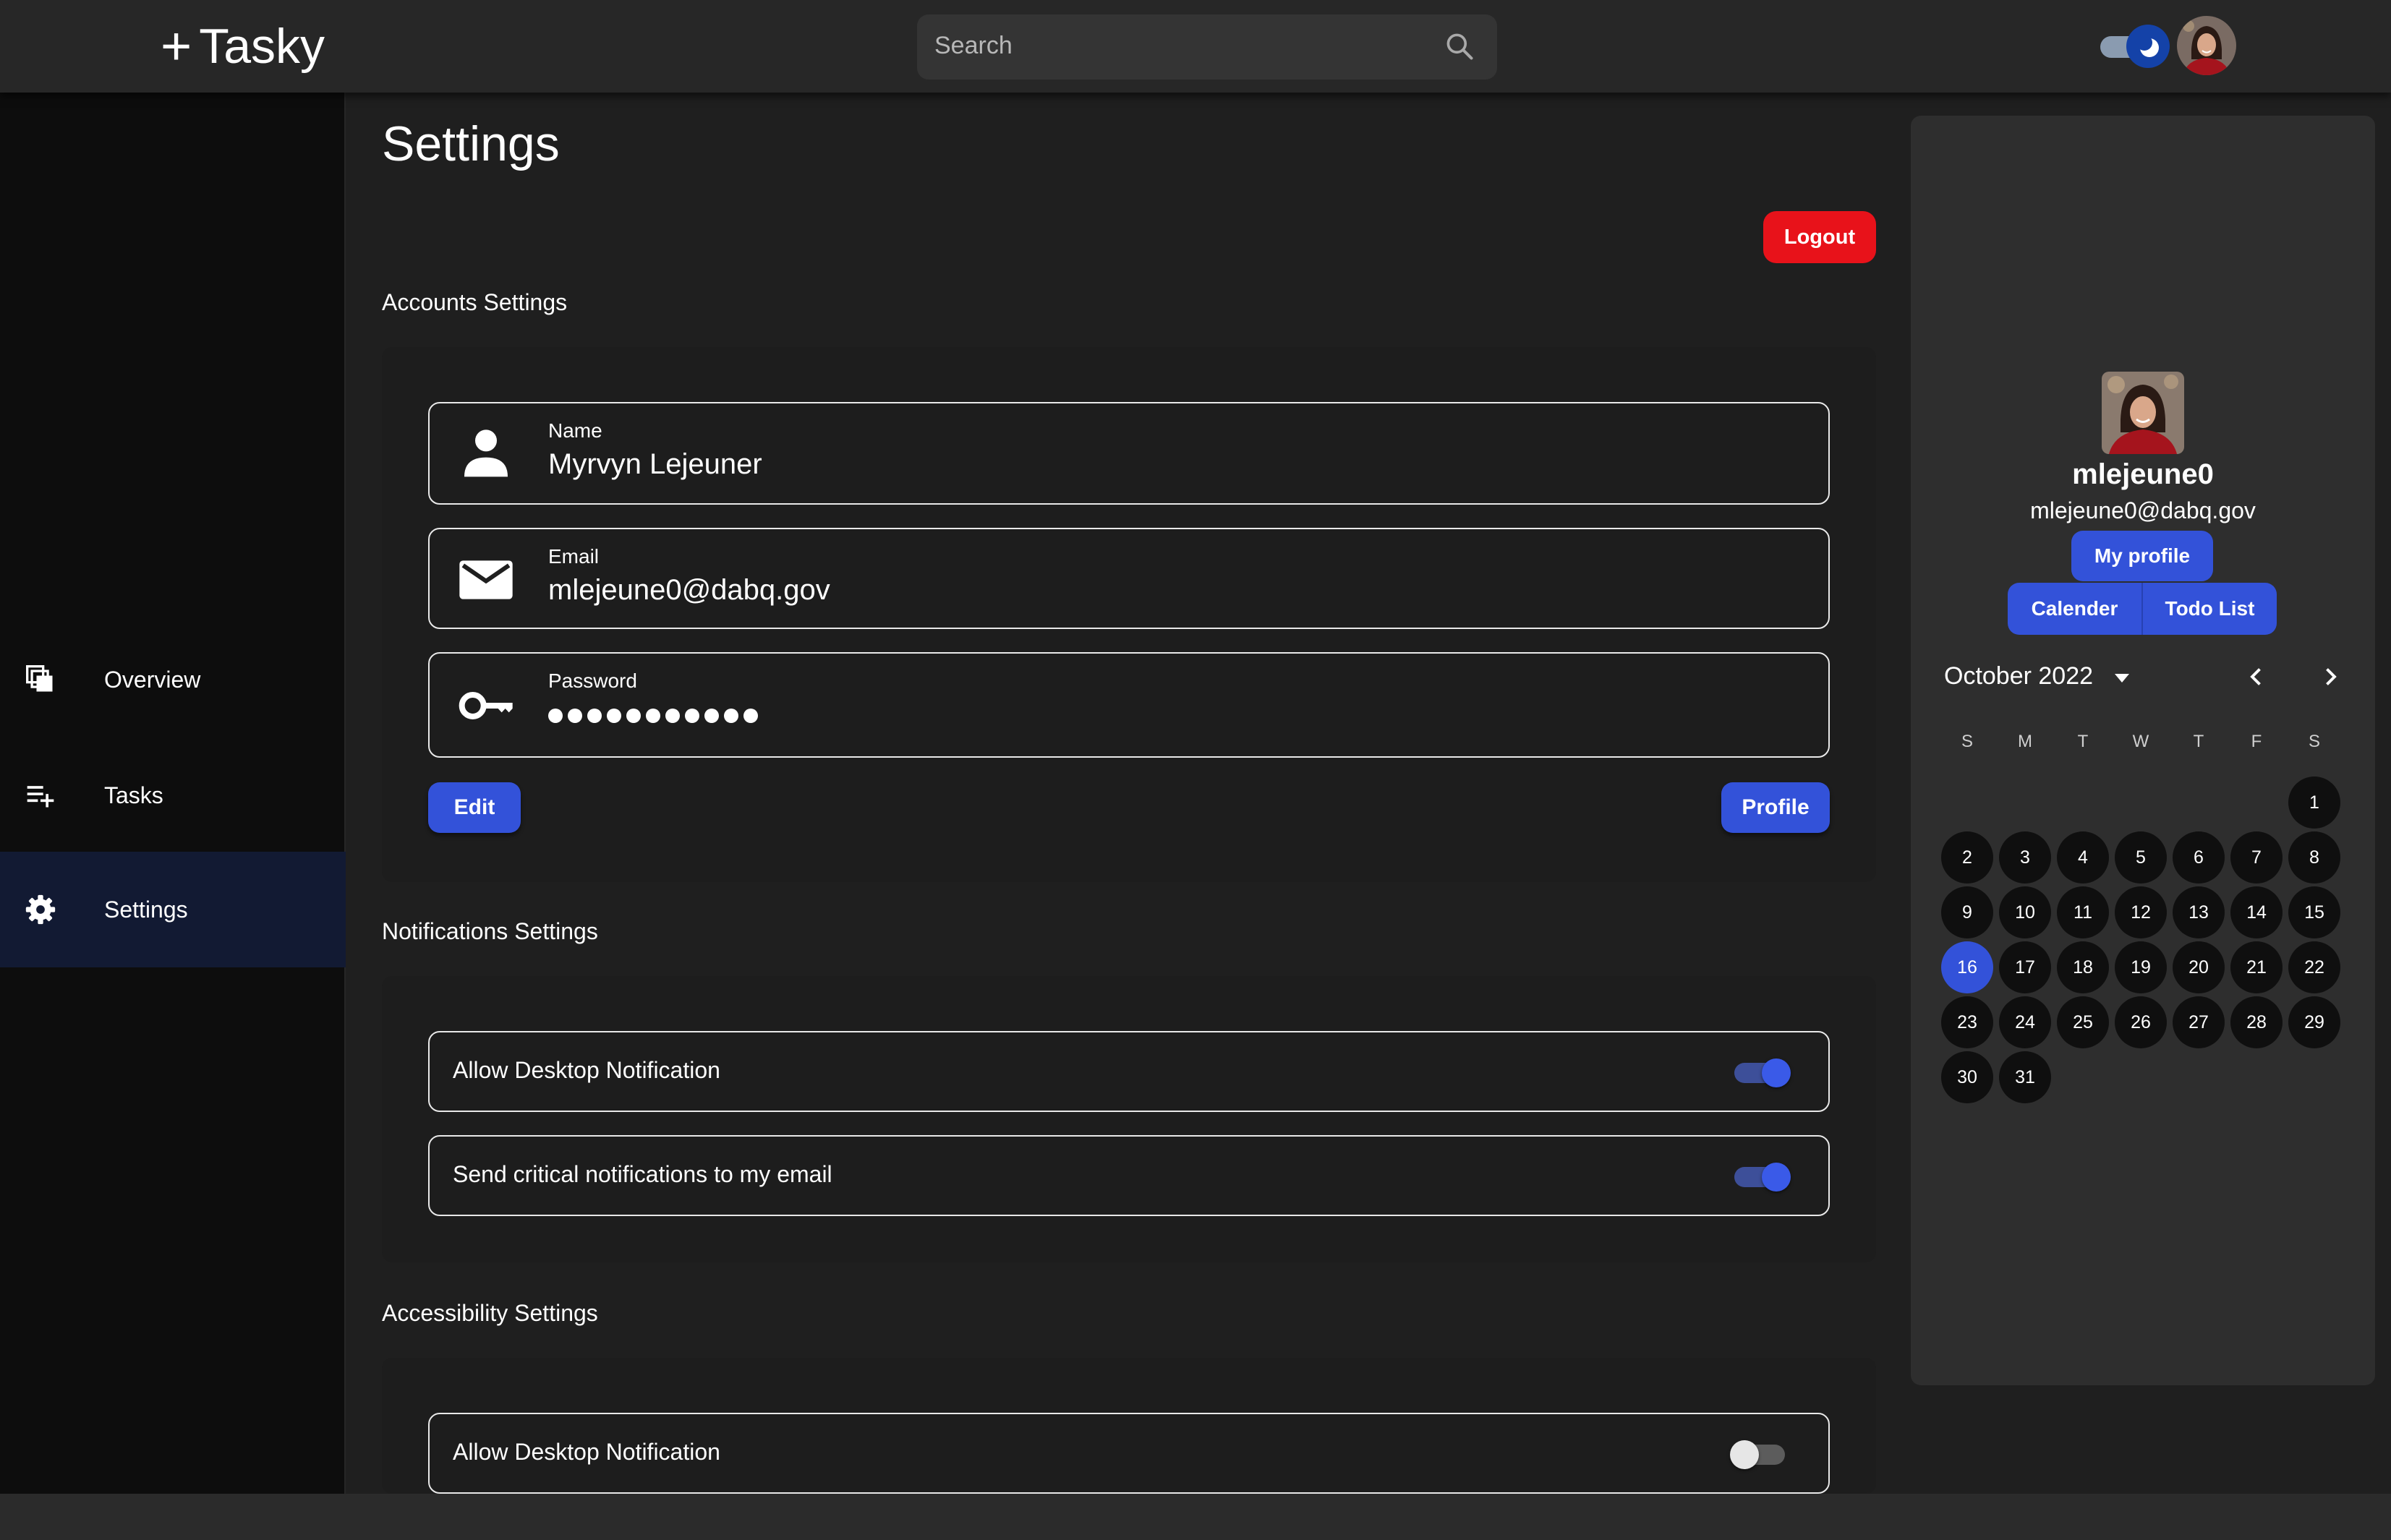  I want to click on app-bar: + Tasky Search, so click(1195, 47).